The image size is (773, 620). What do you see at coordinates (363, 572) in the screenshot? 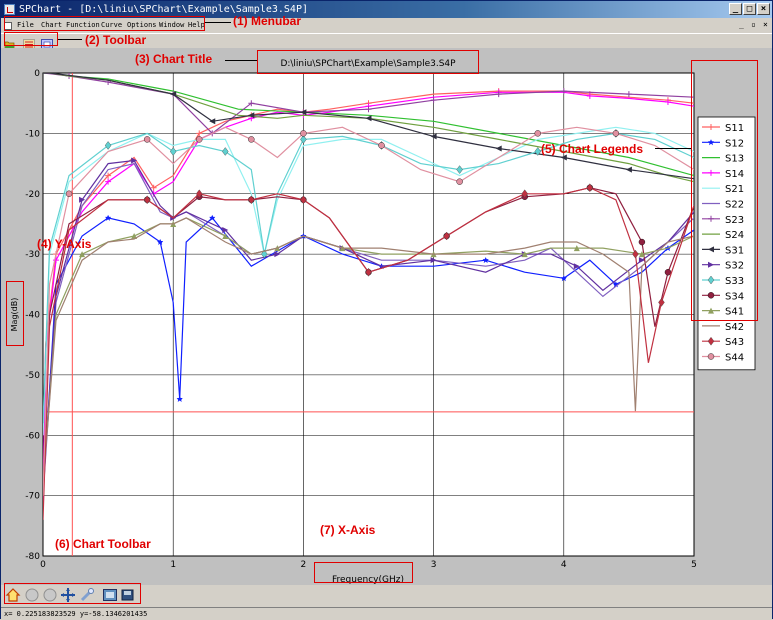
I see `x-axis-highlight` at bounding box center [363, 572].